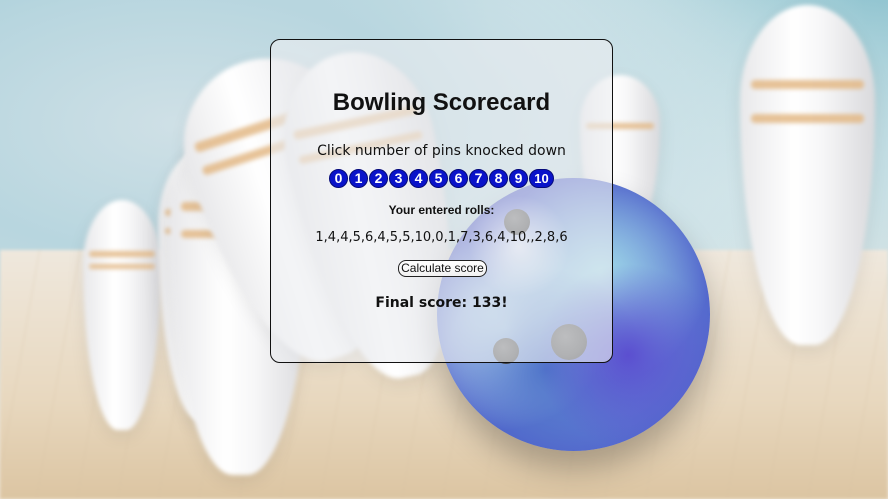 The height and width of the screenshot is (499, 888). What do you see at coordinates (338, 178) in the screenshot?
I see `pin-button-0: 0` at bounding box center [338, 178].